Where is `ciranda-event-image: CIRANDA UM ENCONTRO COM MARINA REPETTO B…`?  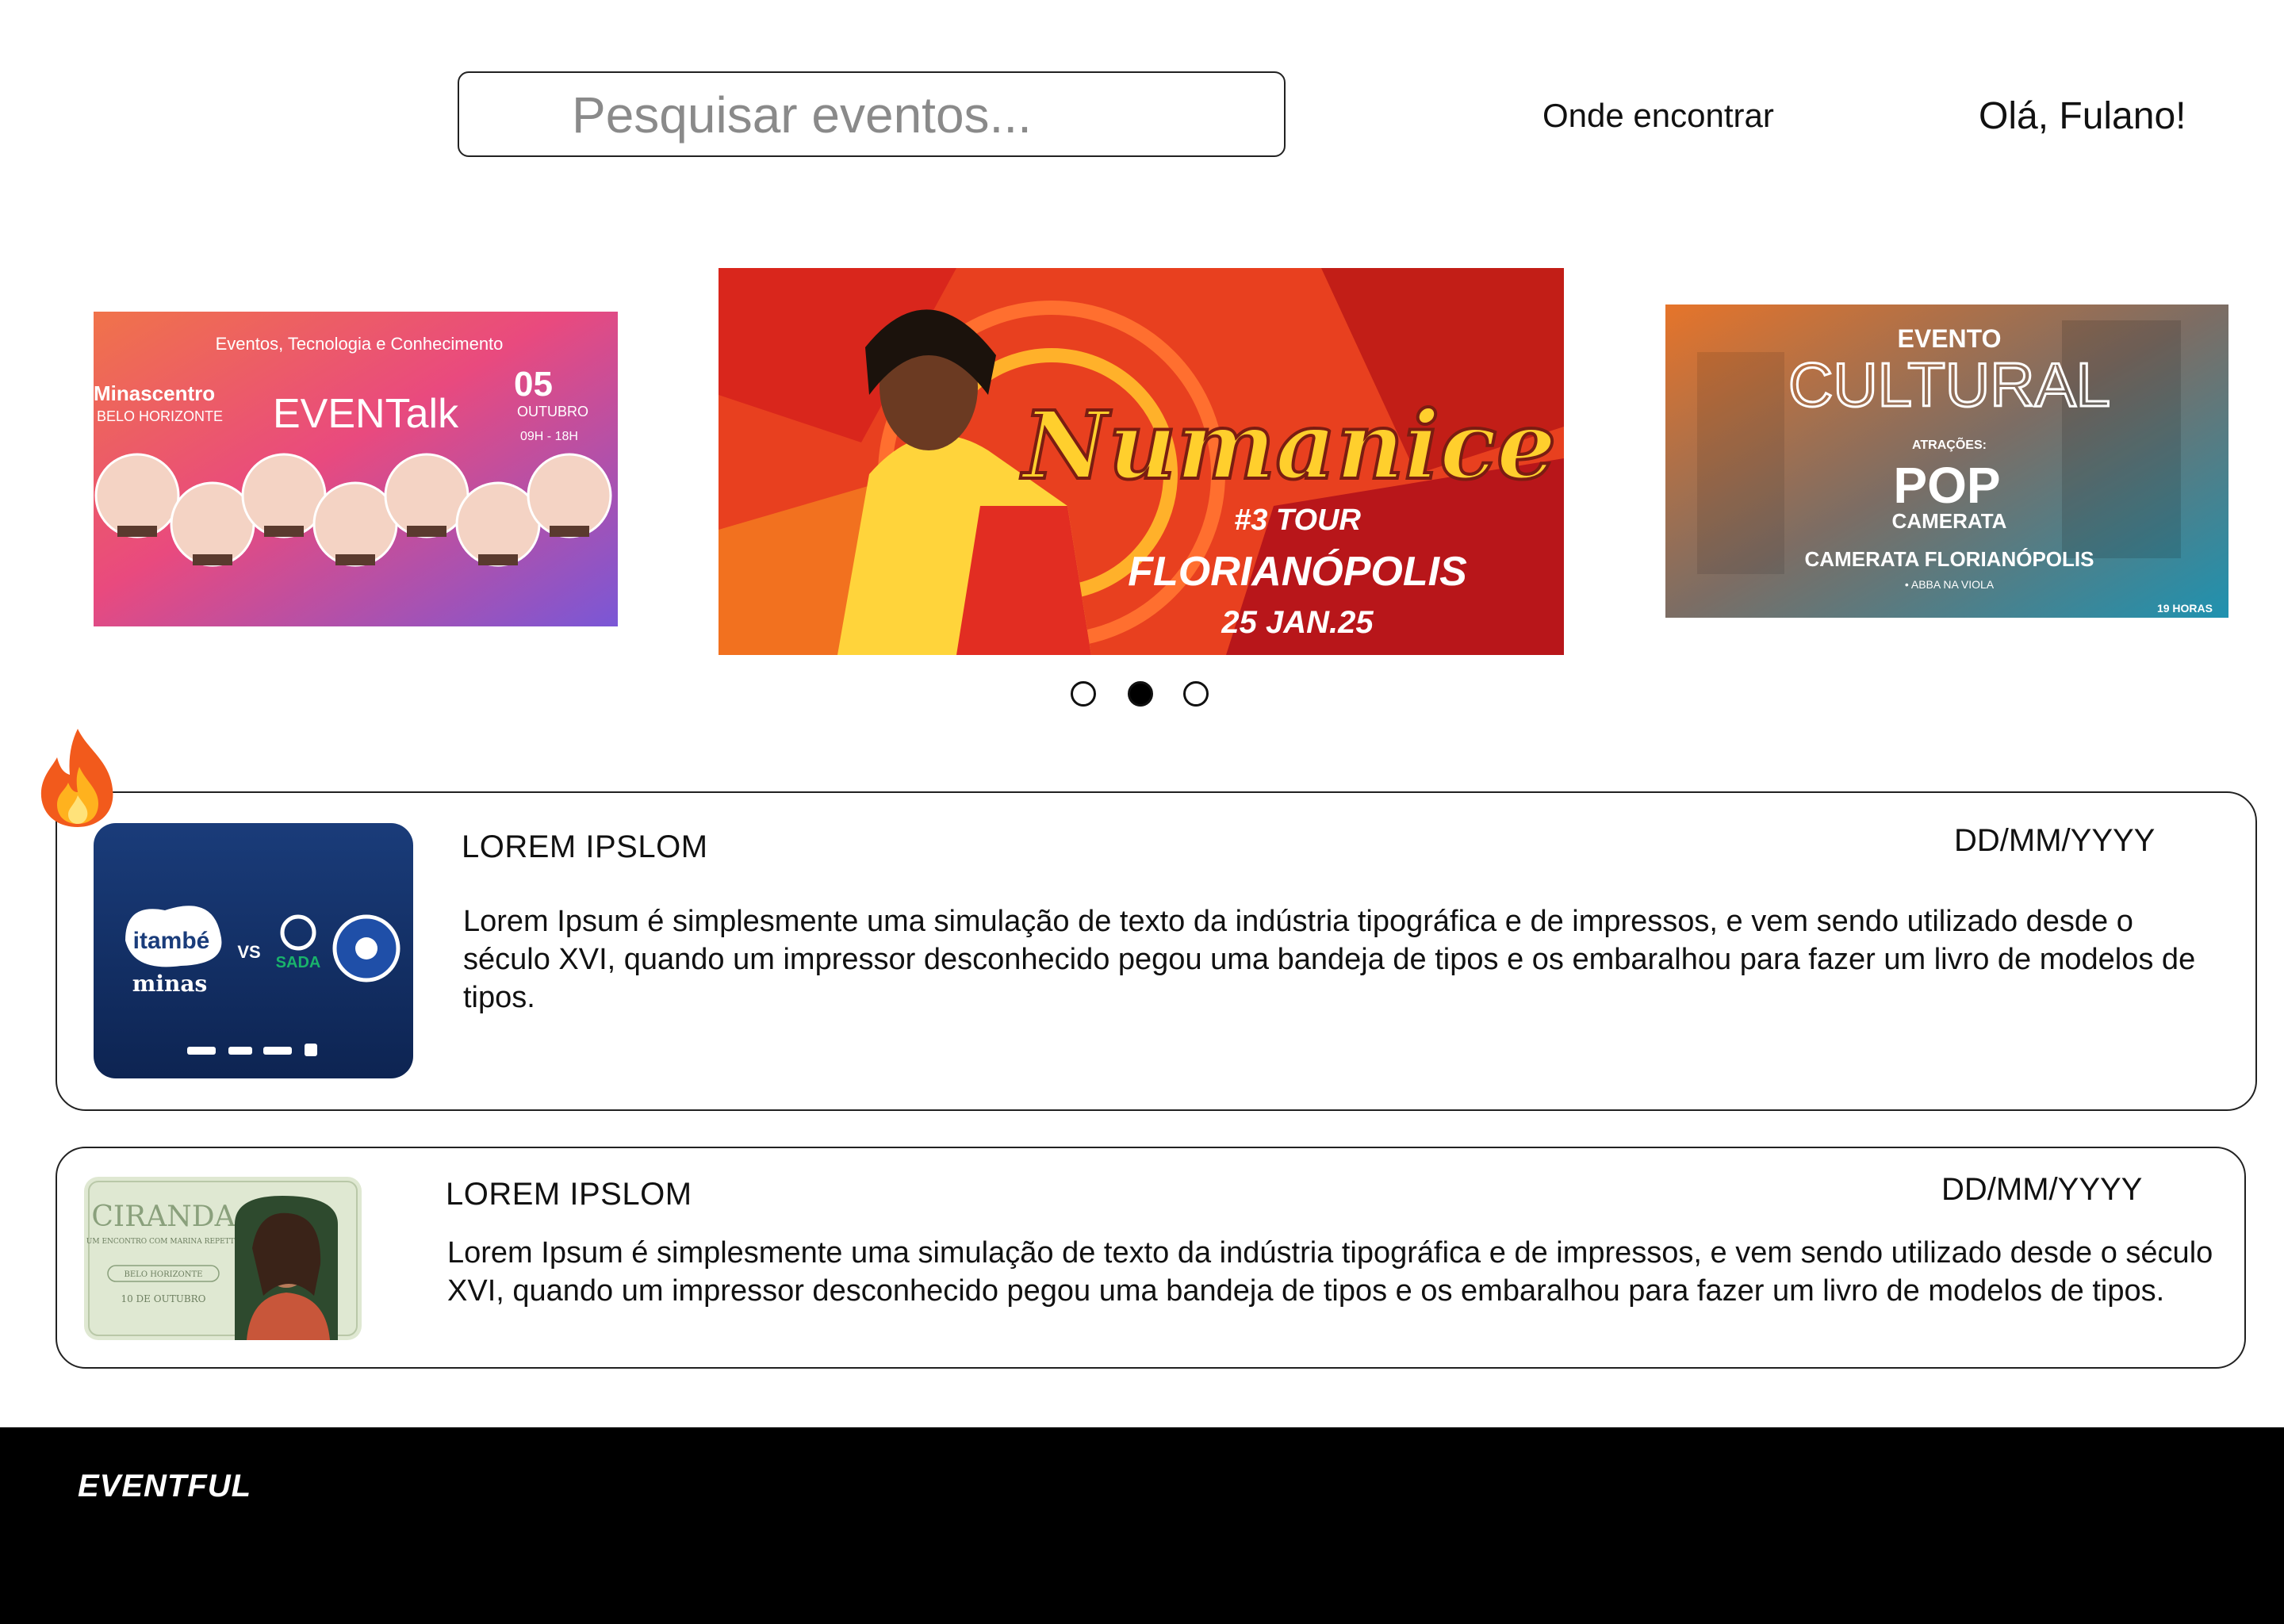
ciranda-event-image: CIRANDA UM ENCONTRO COM MARINA REPETTO B… is located at coordinates (223, 1258).